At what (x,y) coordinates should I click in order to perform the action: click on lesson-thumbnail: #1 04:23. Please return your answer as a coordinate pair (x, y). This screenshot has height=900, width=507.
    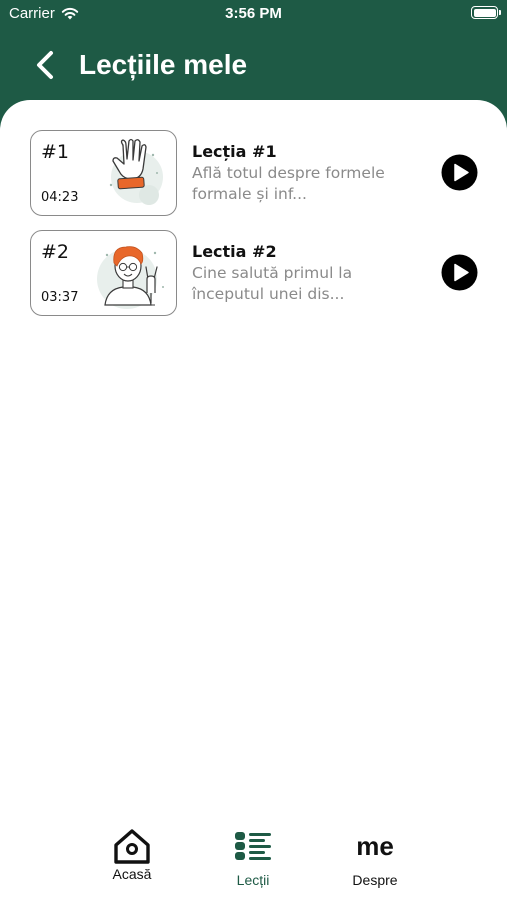
    Looking at the image, I should click on (103, 173).